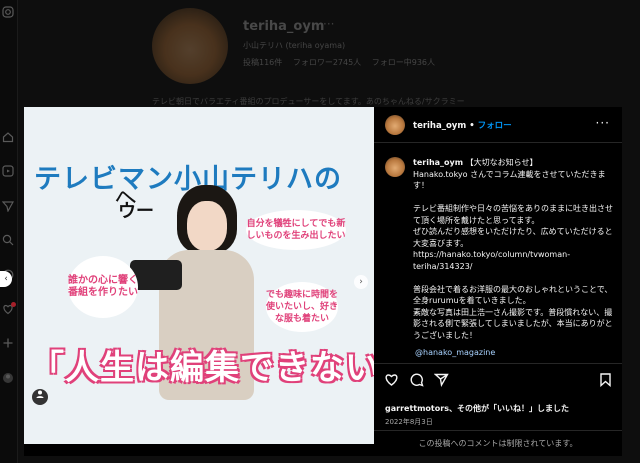 This screenshot has height=463, width=640. What do you see at coordinates (606, 380) in the screenshot?
I see `save-bookmark-icon` at bounding box center [606, 380].